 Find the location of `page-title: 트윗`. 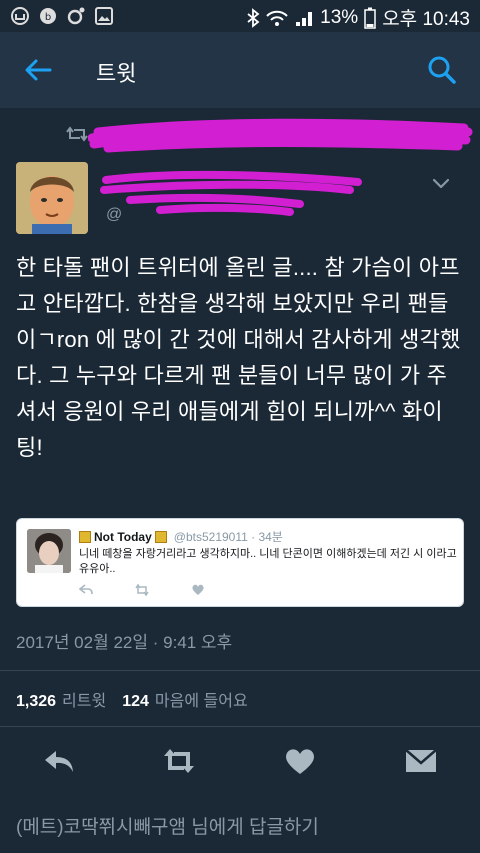

page-title: 트윗 is located at coordinates (116, 73).